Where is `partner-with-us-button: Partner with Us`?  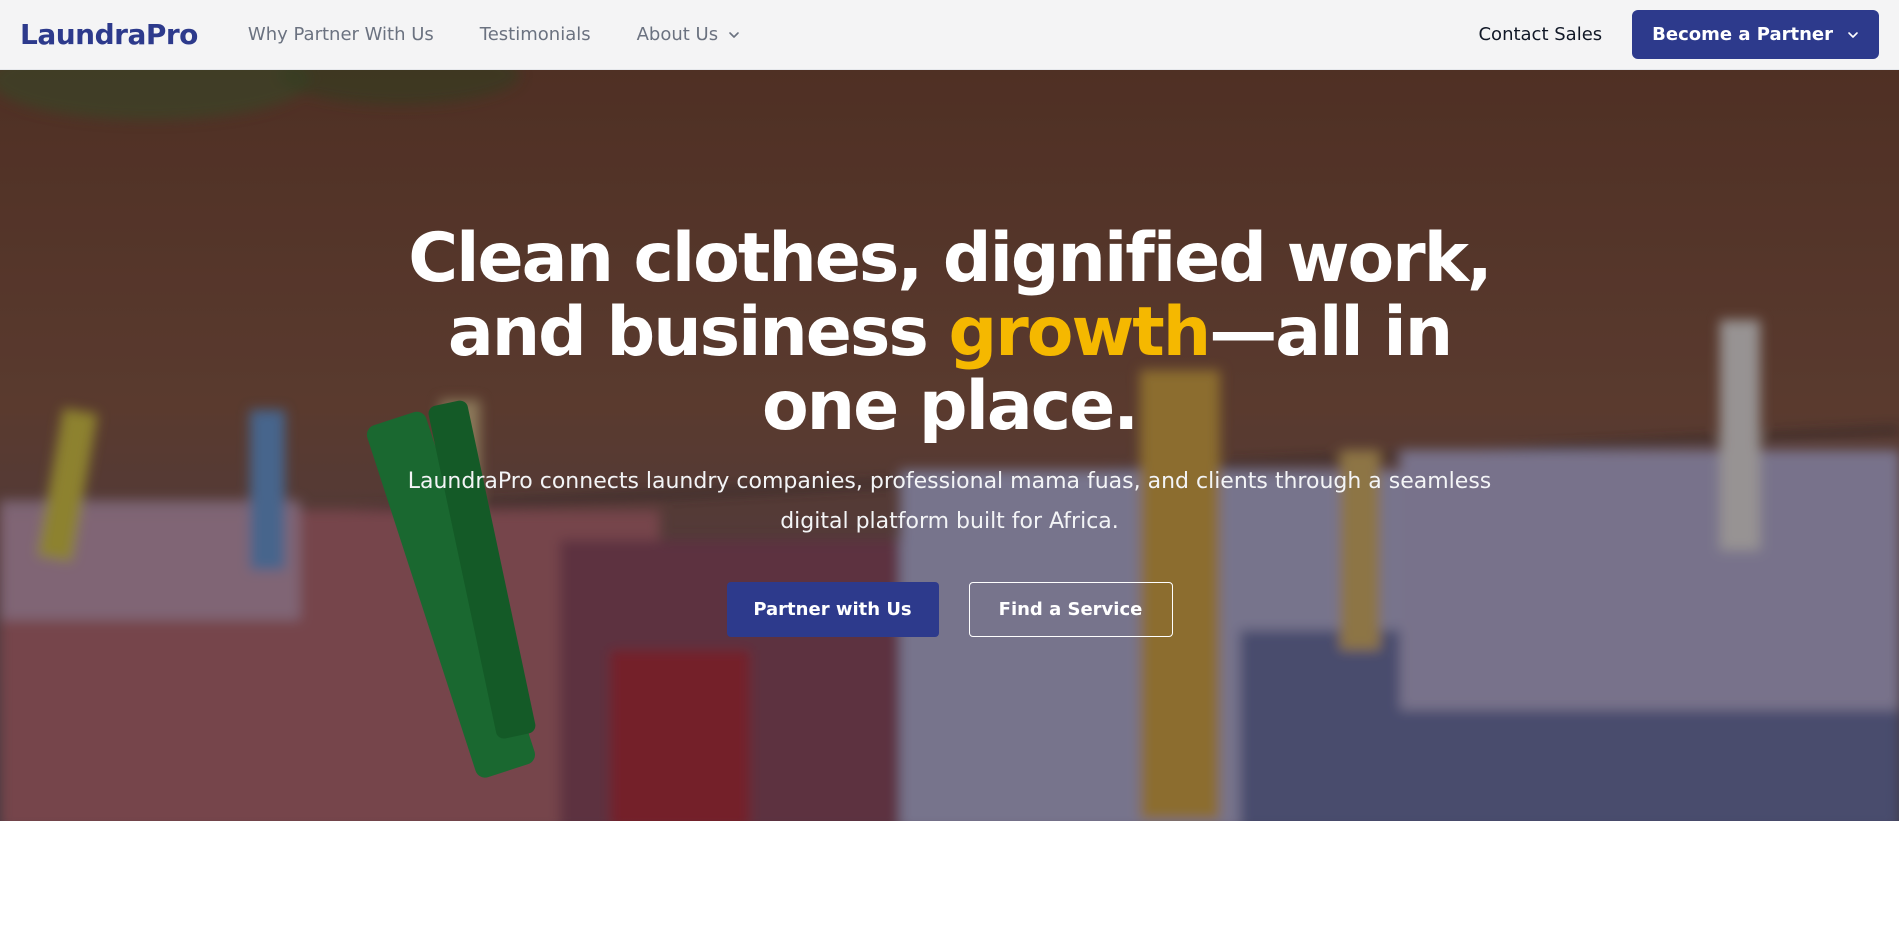 partner-with-us-button: Partner with Us is located at coordinates (832, 609).